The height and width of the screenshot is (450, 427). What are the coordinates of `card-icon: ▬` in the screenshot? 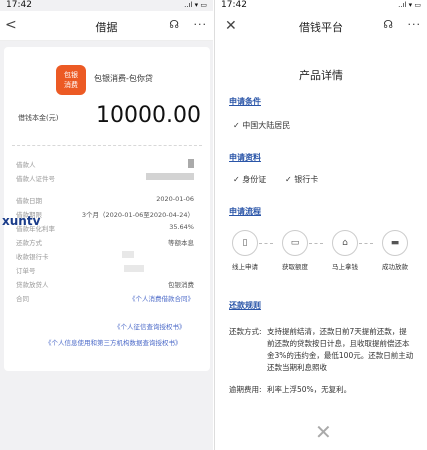 It's located at (395, 243).